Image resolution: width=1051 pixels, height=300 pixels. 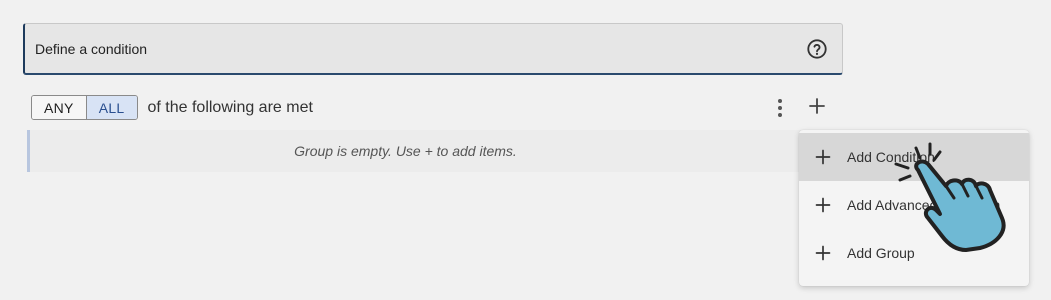 I want to click on menu-item-label: Add Group, so click(x=881, y=253).